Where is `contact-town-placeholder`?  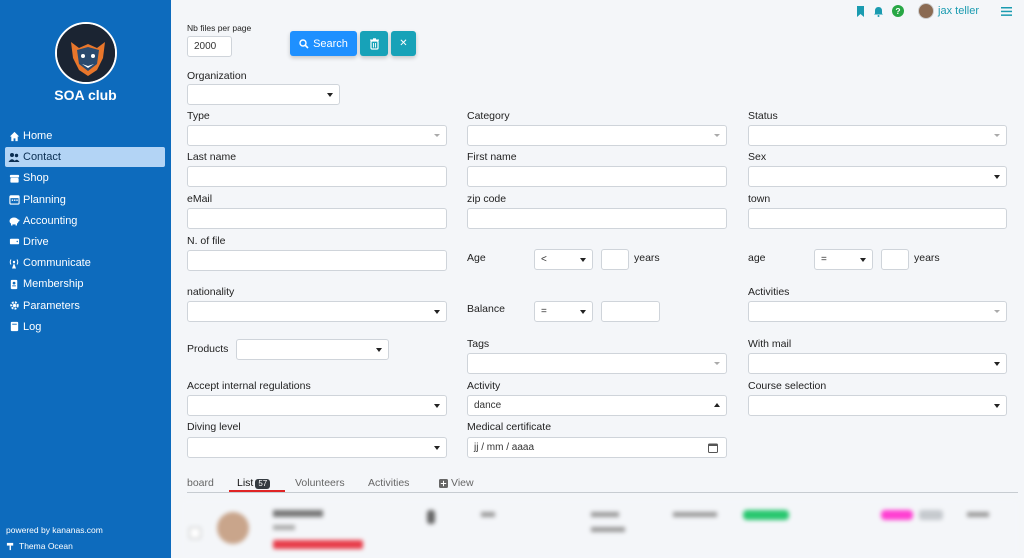 contact-town-placeholder is located at coordinates (605, 514).